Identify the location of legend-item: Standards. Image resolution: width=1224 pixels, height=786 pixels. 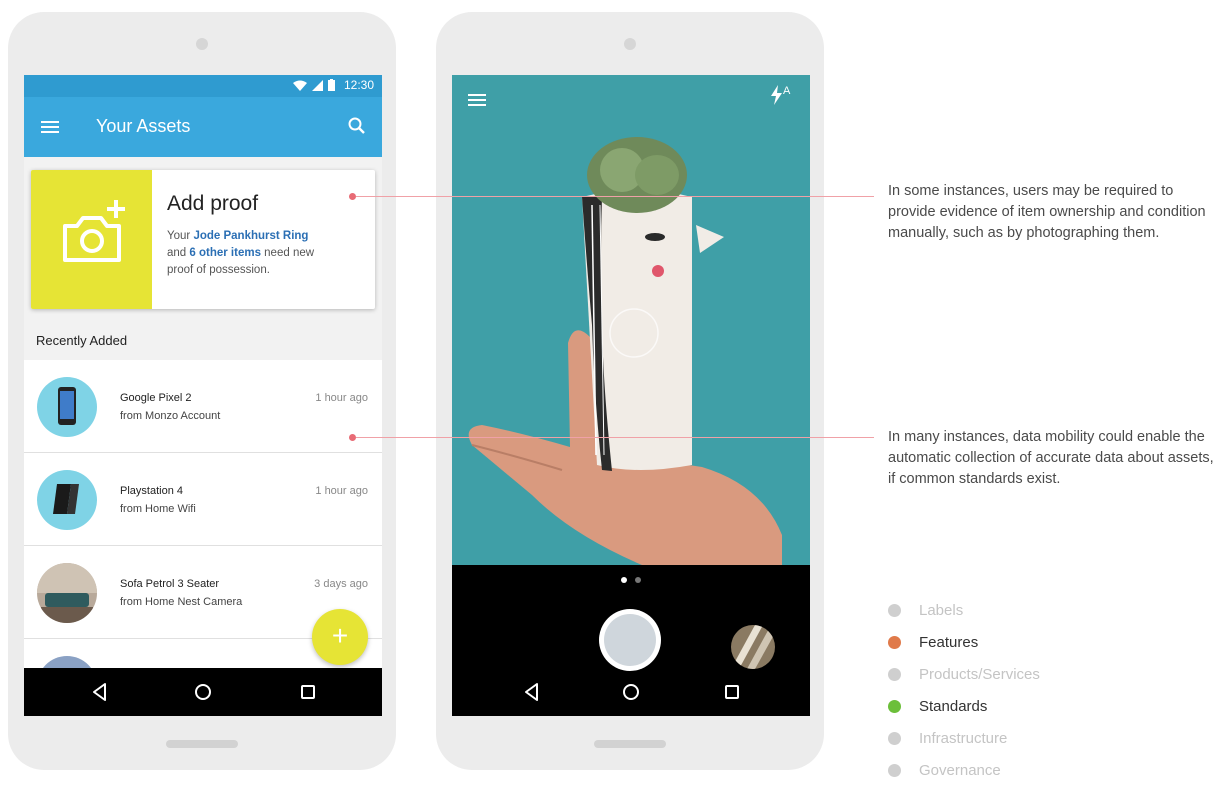
(964, 706).